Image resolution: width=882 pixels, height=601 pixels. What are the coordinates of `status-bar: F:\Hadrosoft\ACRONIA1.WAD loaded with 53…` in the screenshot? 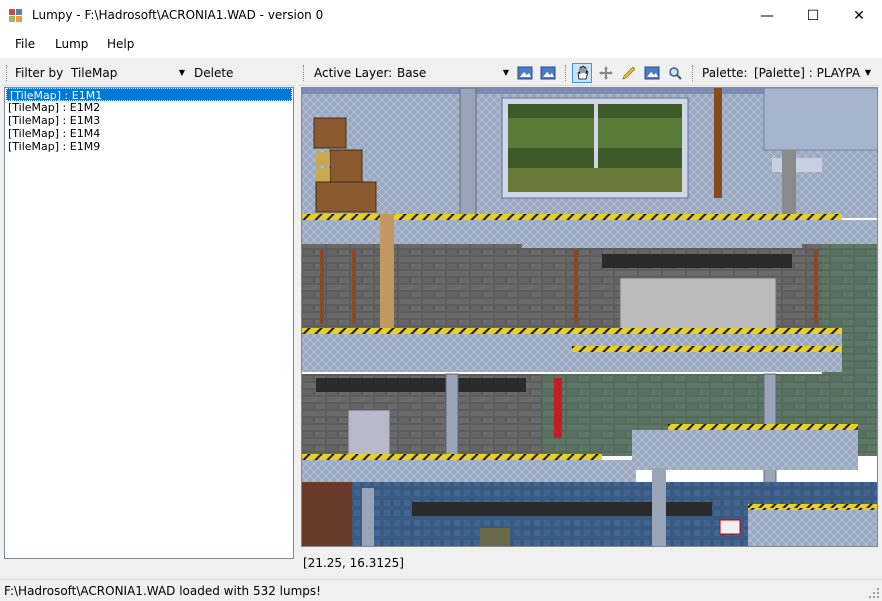 It's located at (441, 590).